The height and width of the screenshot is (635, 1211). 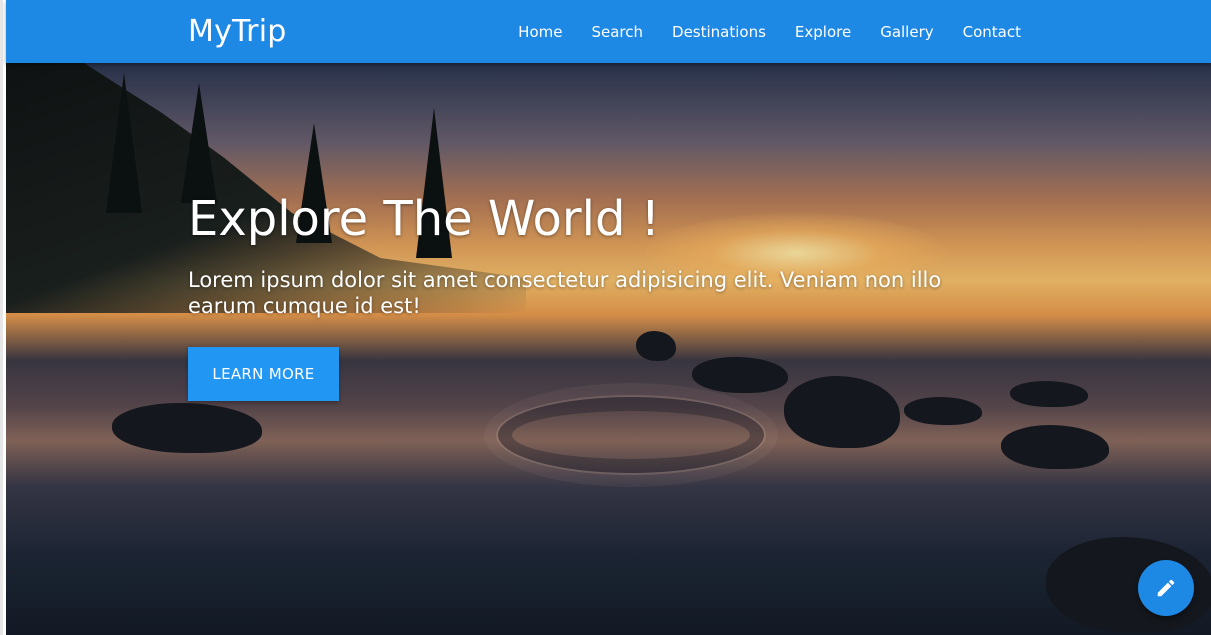 I want to click on hero-headline: Explore The World !, so click(x=424, y=219).